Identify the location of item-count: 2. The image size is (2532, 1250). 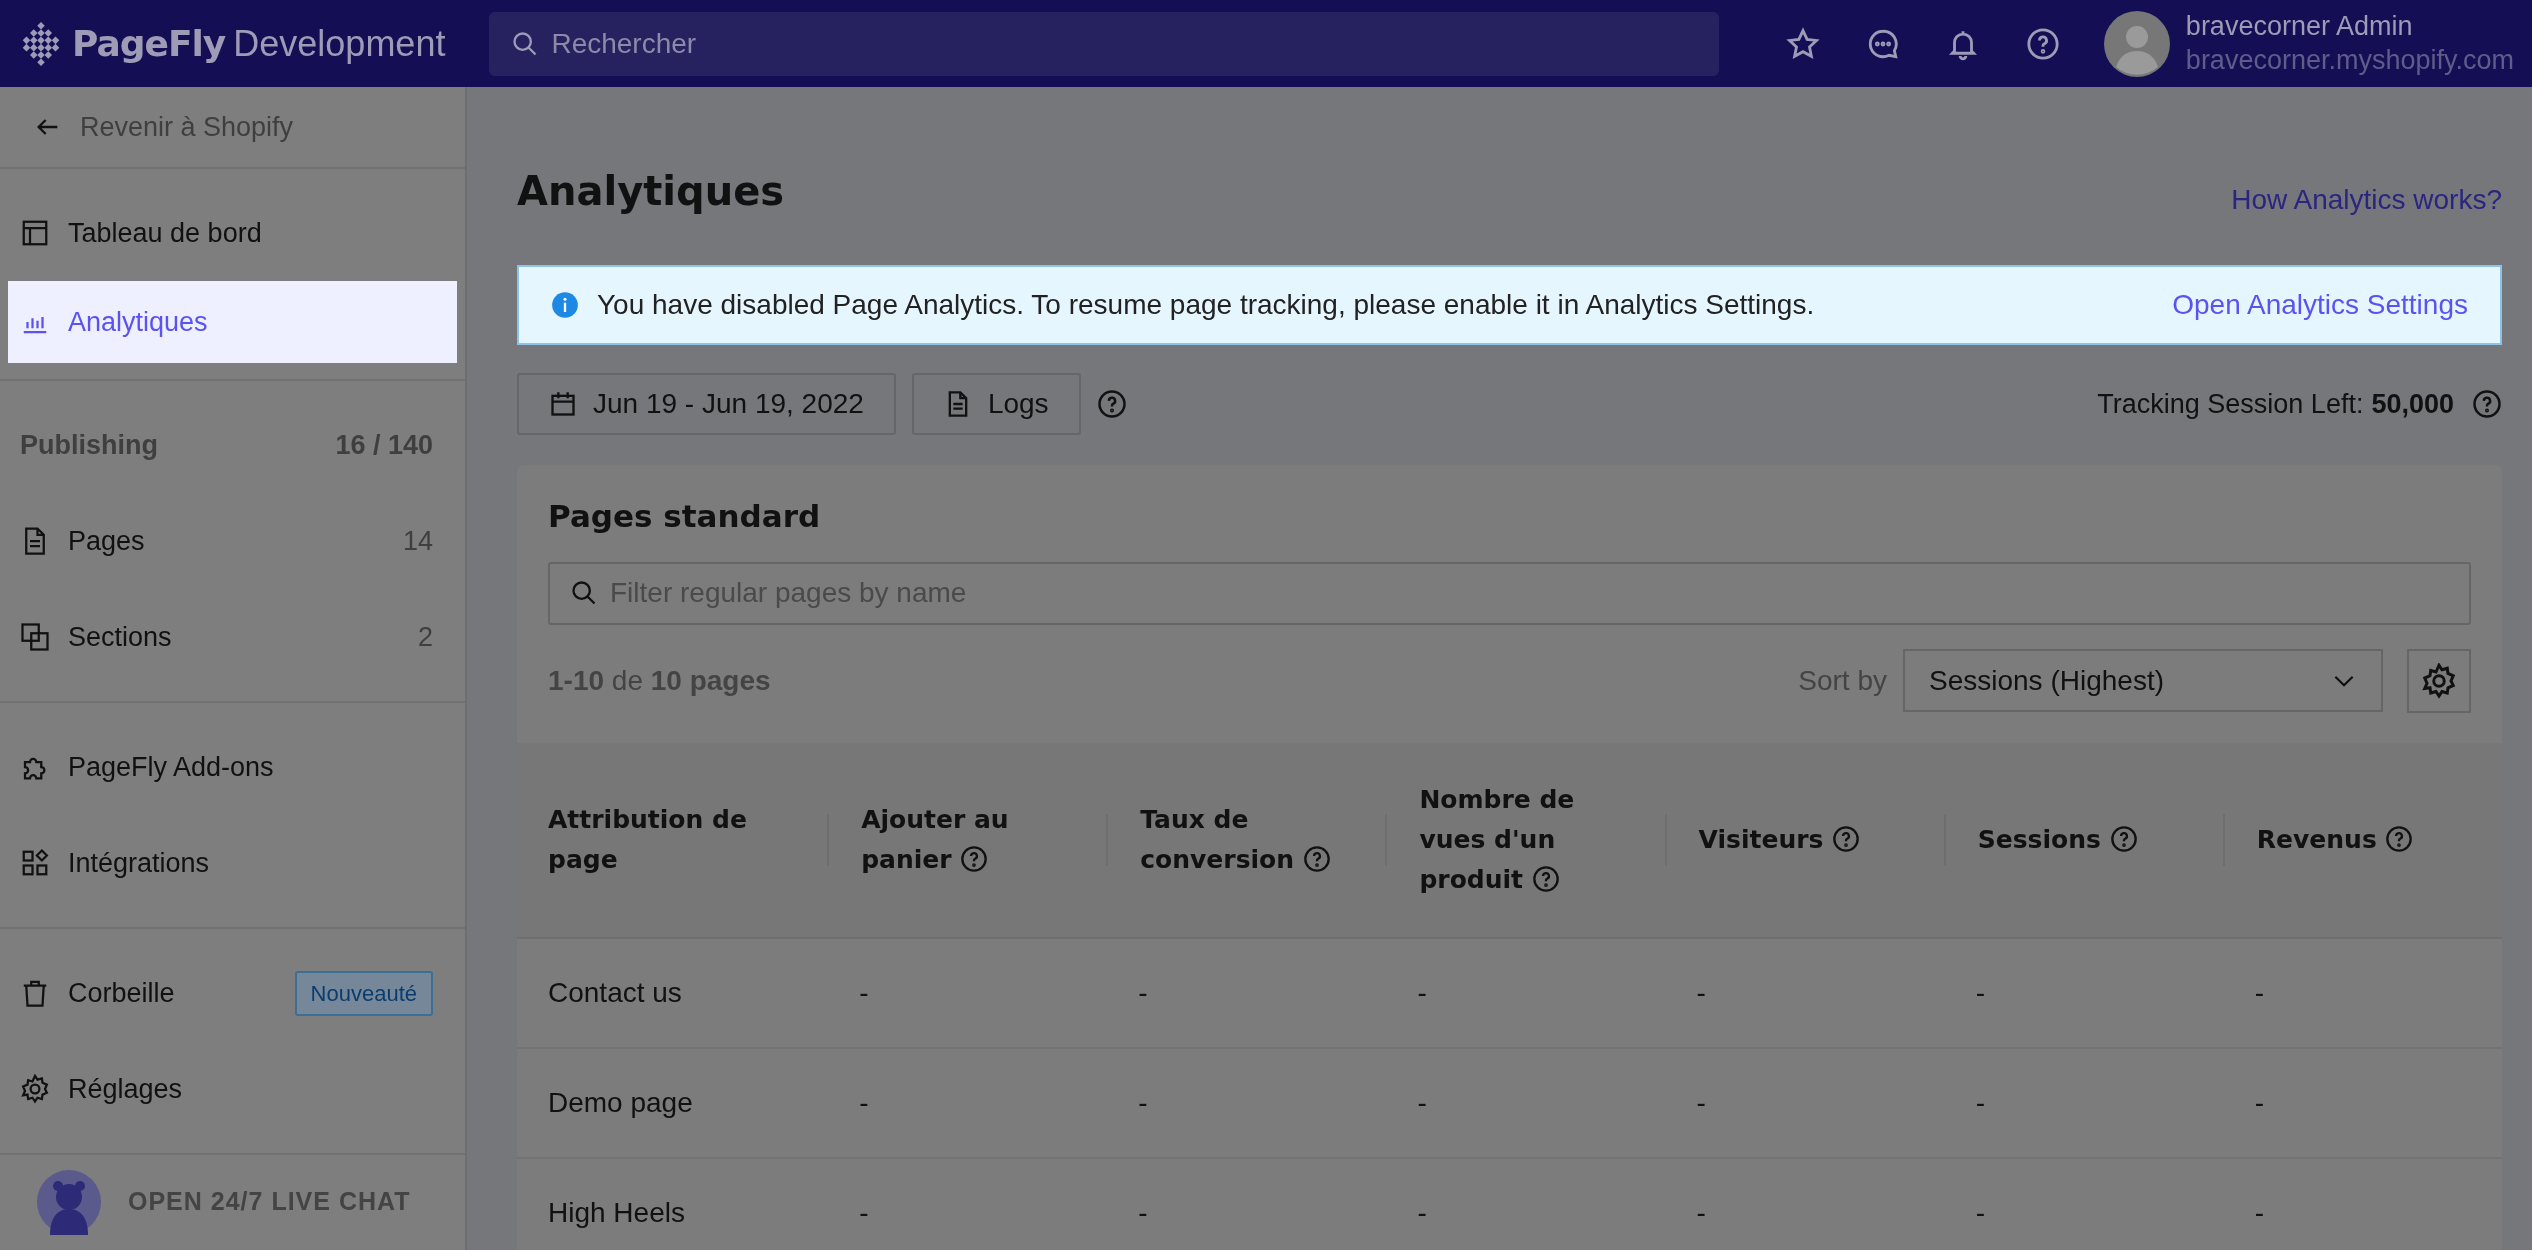
(425, 637).